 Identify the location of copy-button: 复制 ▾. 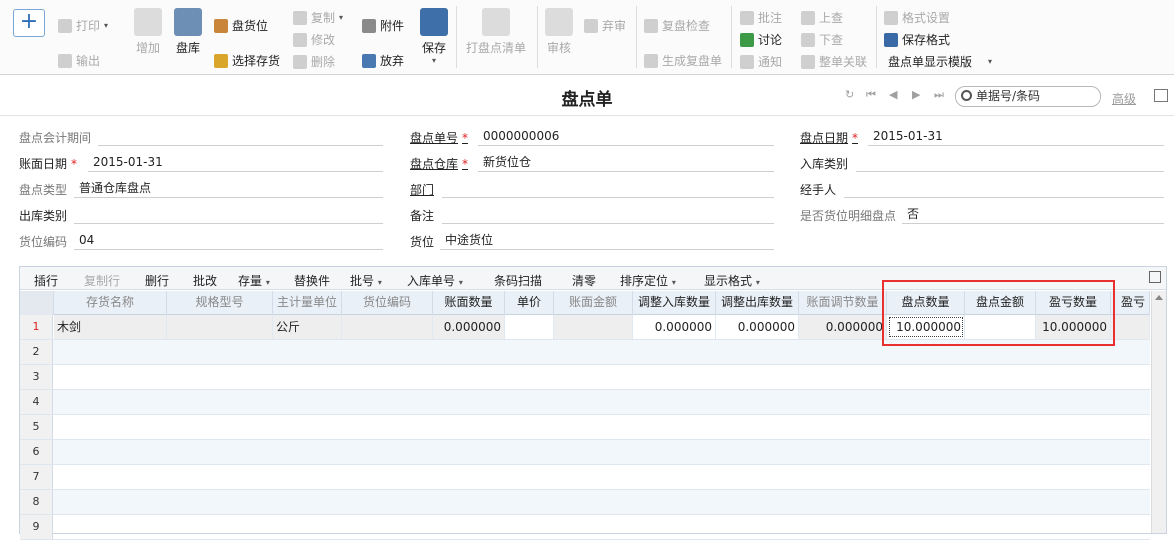
(318, 17).